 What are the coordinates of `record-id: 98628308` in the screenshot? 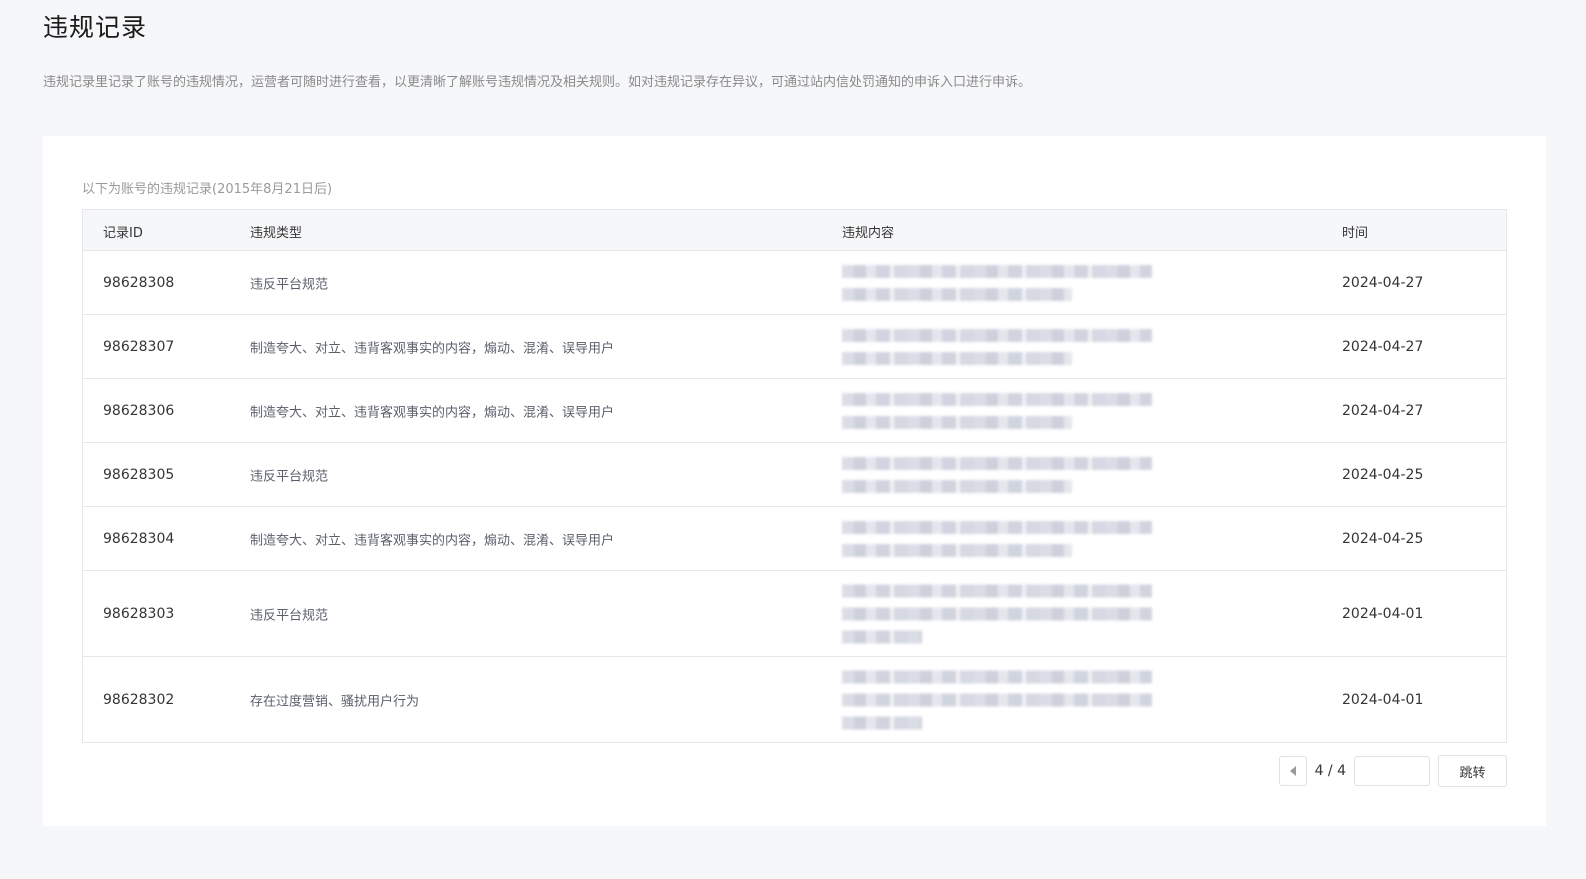 It's located at (139, 282).